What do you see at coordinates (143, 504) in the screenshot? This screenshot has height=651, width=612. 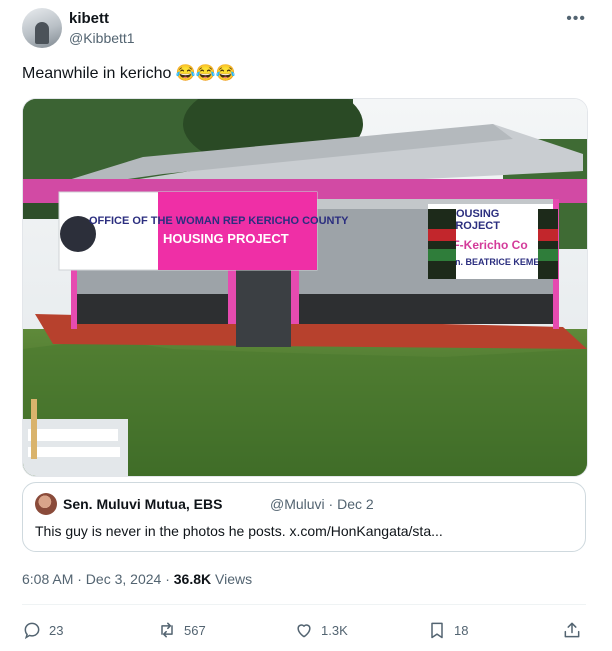 I see `quoted-author-name: Sen. Muluvi Mutua, EBS` at bounding box center [143, 504].